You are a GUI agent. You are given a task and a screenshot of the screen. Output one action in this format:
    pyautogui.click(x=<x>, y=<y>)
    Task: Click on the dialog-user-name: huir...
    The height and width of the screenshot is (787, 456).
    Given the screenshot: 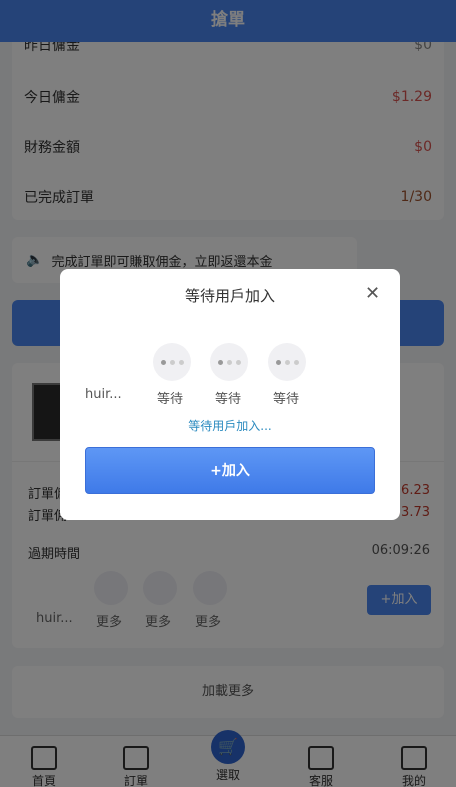 What is the action you would take?
    pyautogui.click(x=103, y=394)
    